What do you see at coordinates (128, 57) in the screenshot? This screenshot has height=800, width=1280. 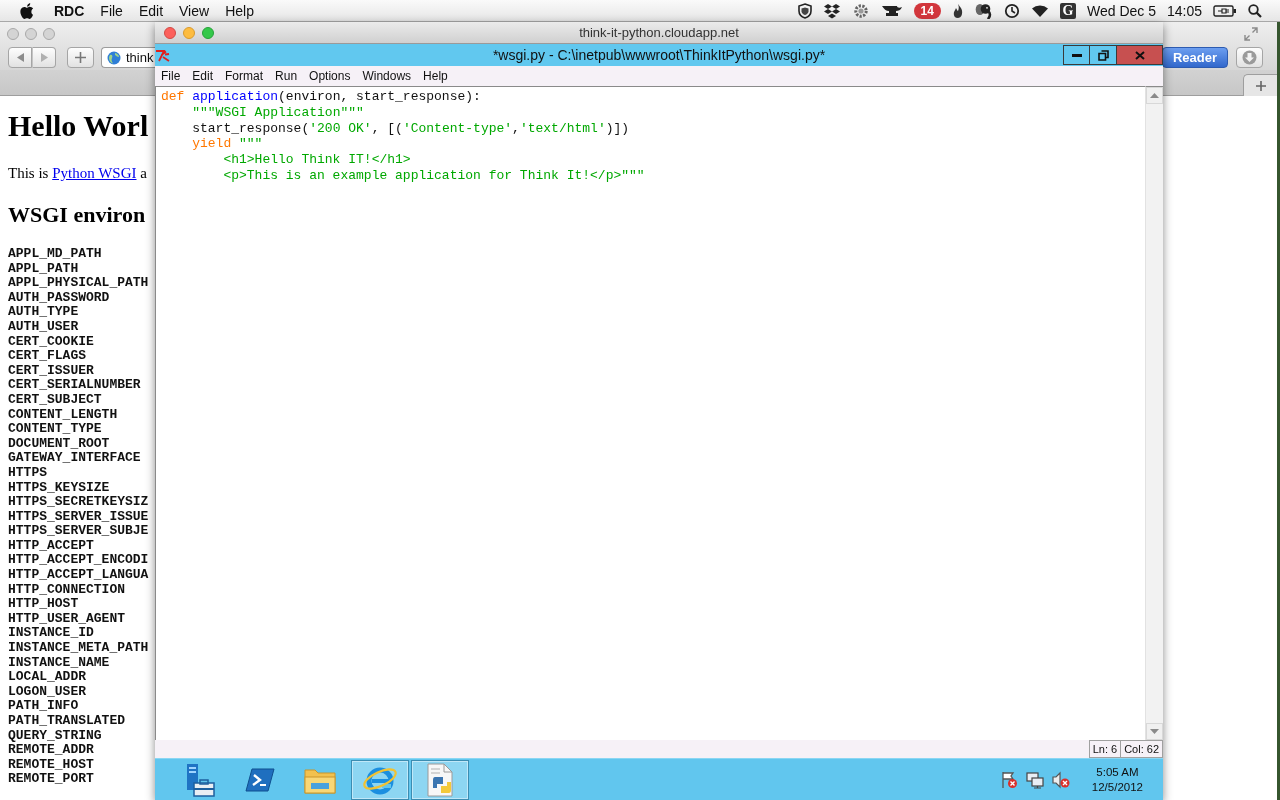 I see `address-field: think` at bounding box center [128, 57].